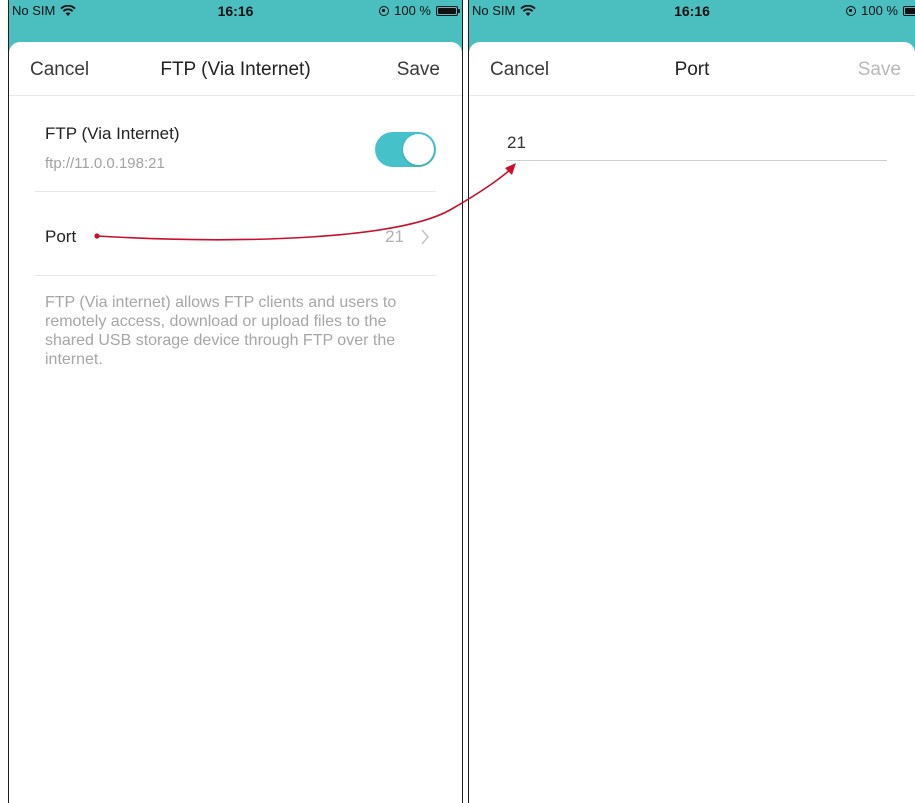 The height and width of the screenshot is (803, 915). Describe the element at coordinates (394, 236) in the screenshot. I see `port-row-value: 21` at that location.